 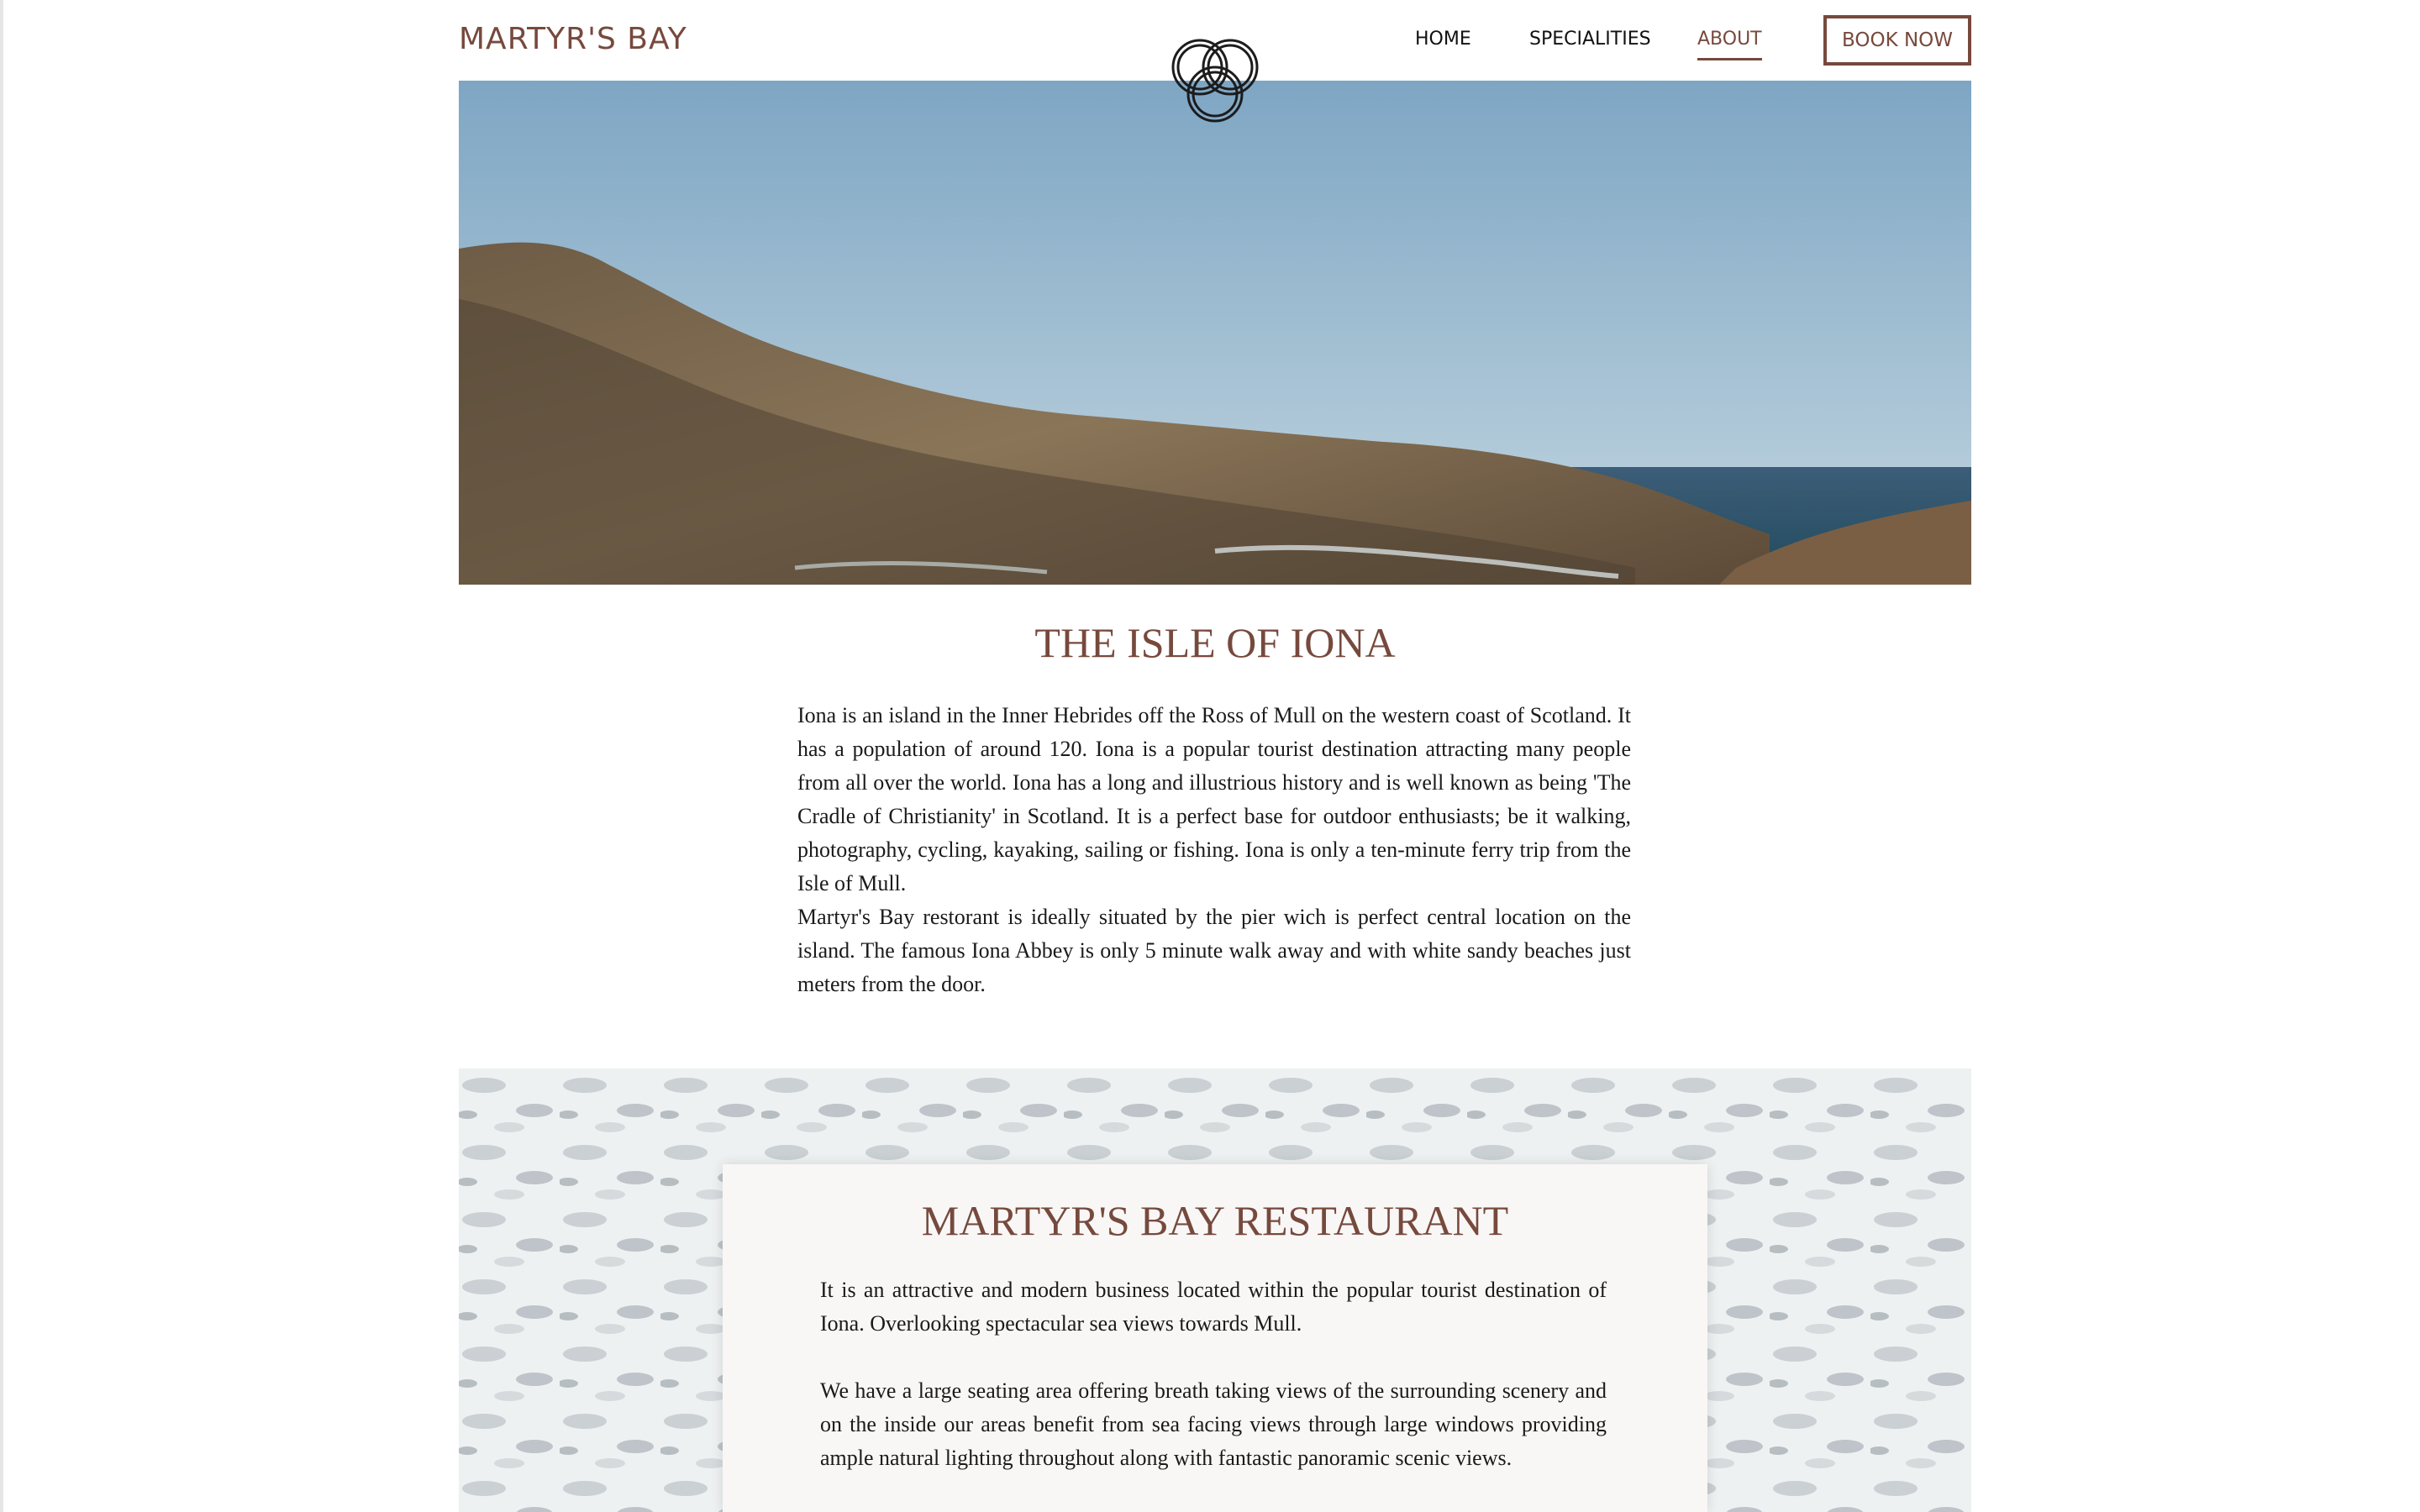 I want to click on book-now-button: BOOK NOW, so click(x=1897, y=40).